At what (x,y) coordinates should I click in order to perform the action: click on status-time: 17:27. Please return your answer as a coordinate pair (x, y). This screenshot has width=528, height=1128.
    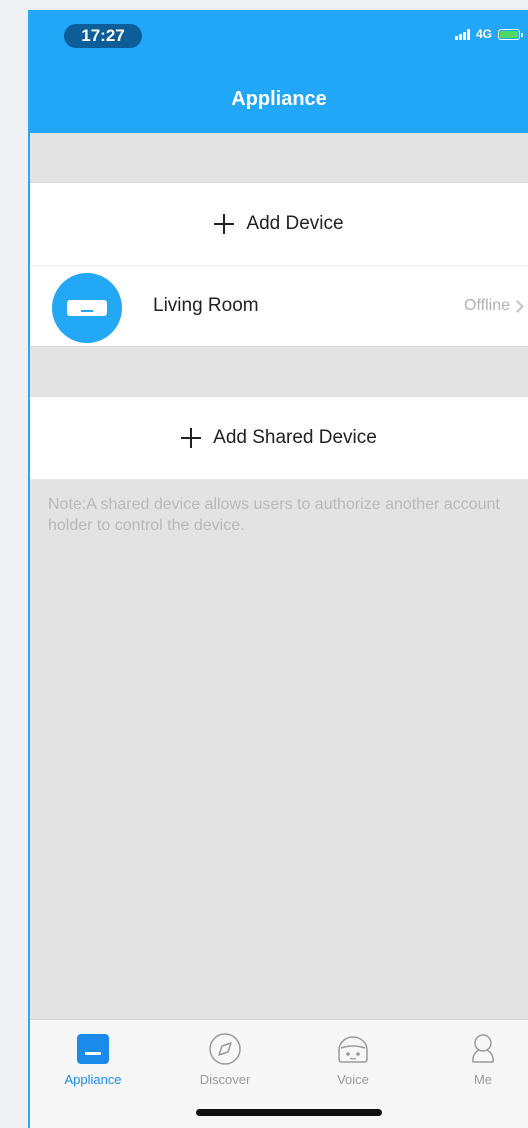
    Looking at the image, I should click on (103, 36).